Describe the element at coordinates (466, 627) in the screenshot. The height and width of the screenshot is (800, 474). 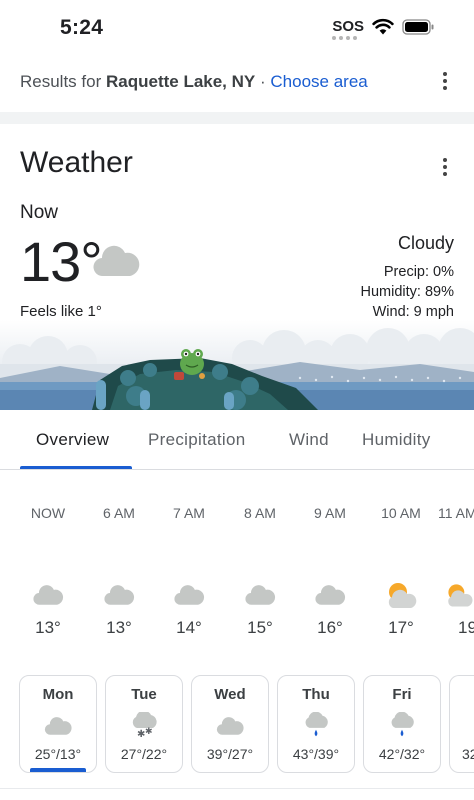
I see `hour-temp: 19°` at that location.